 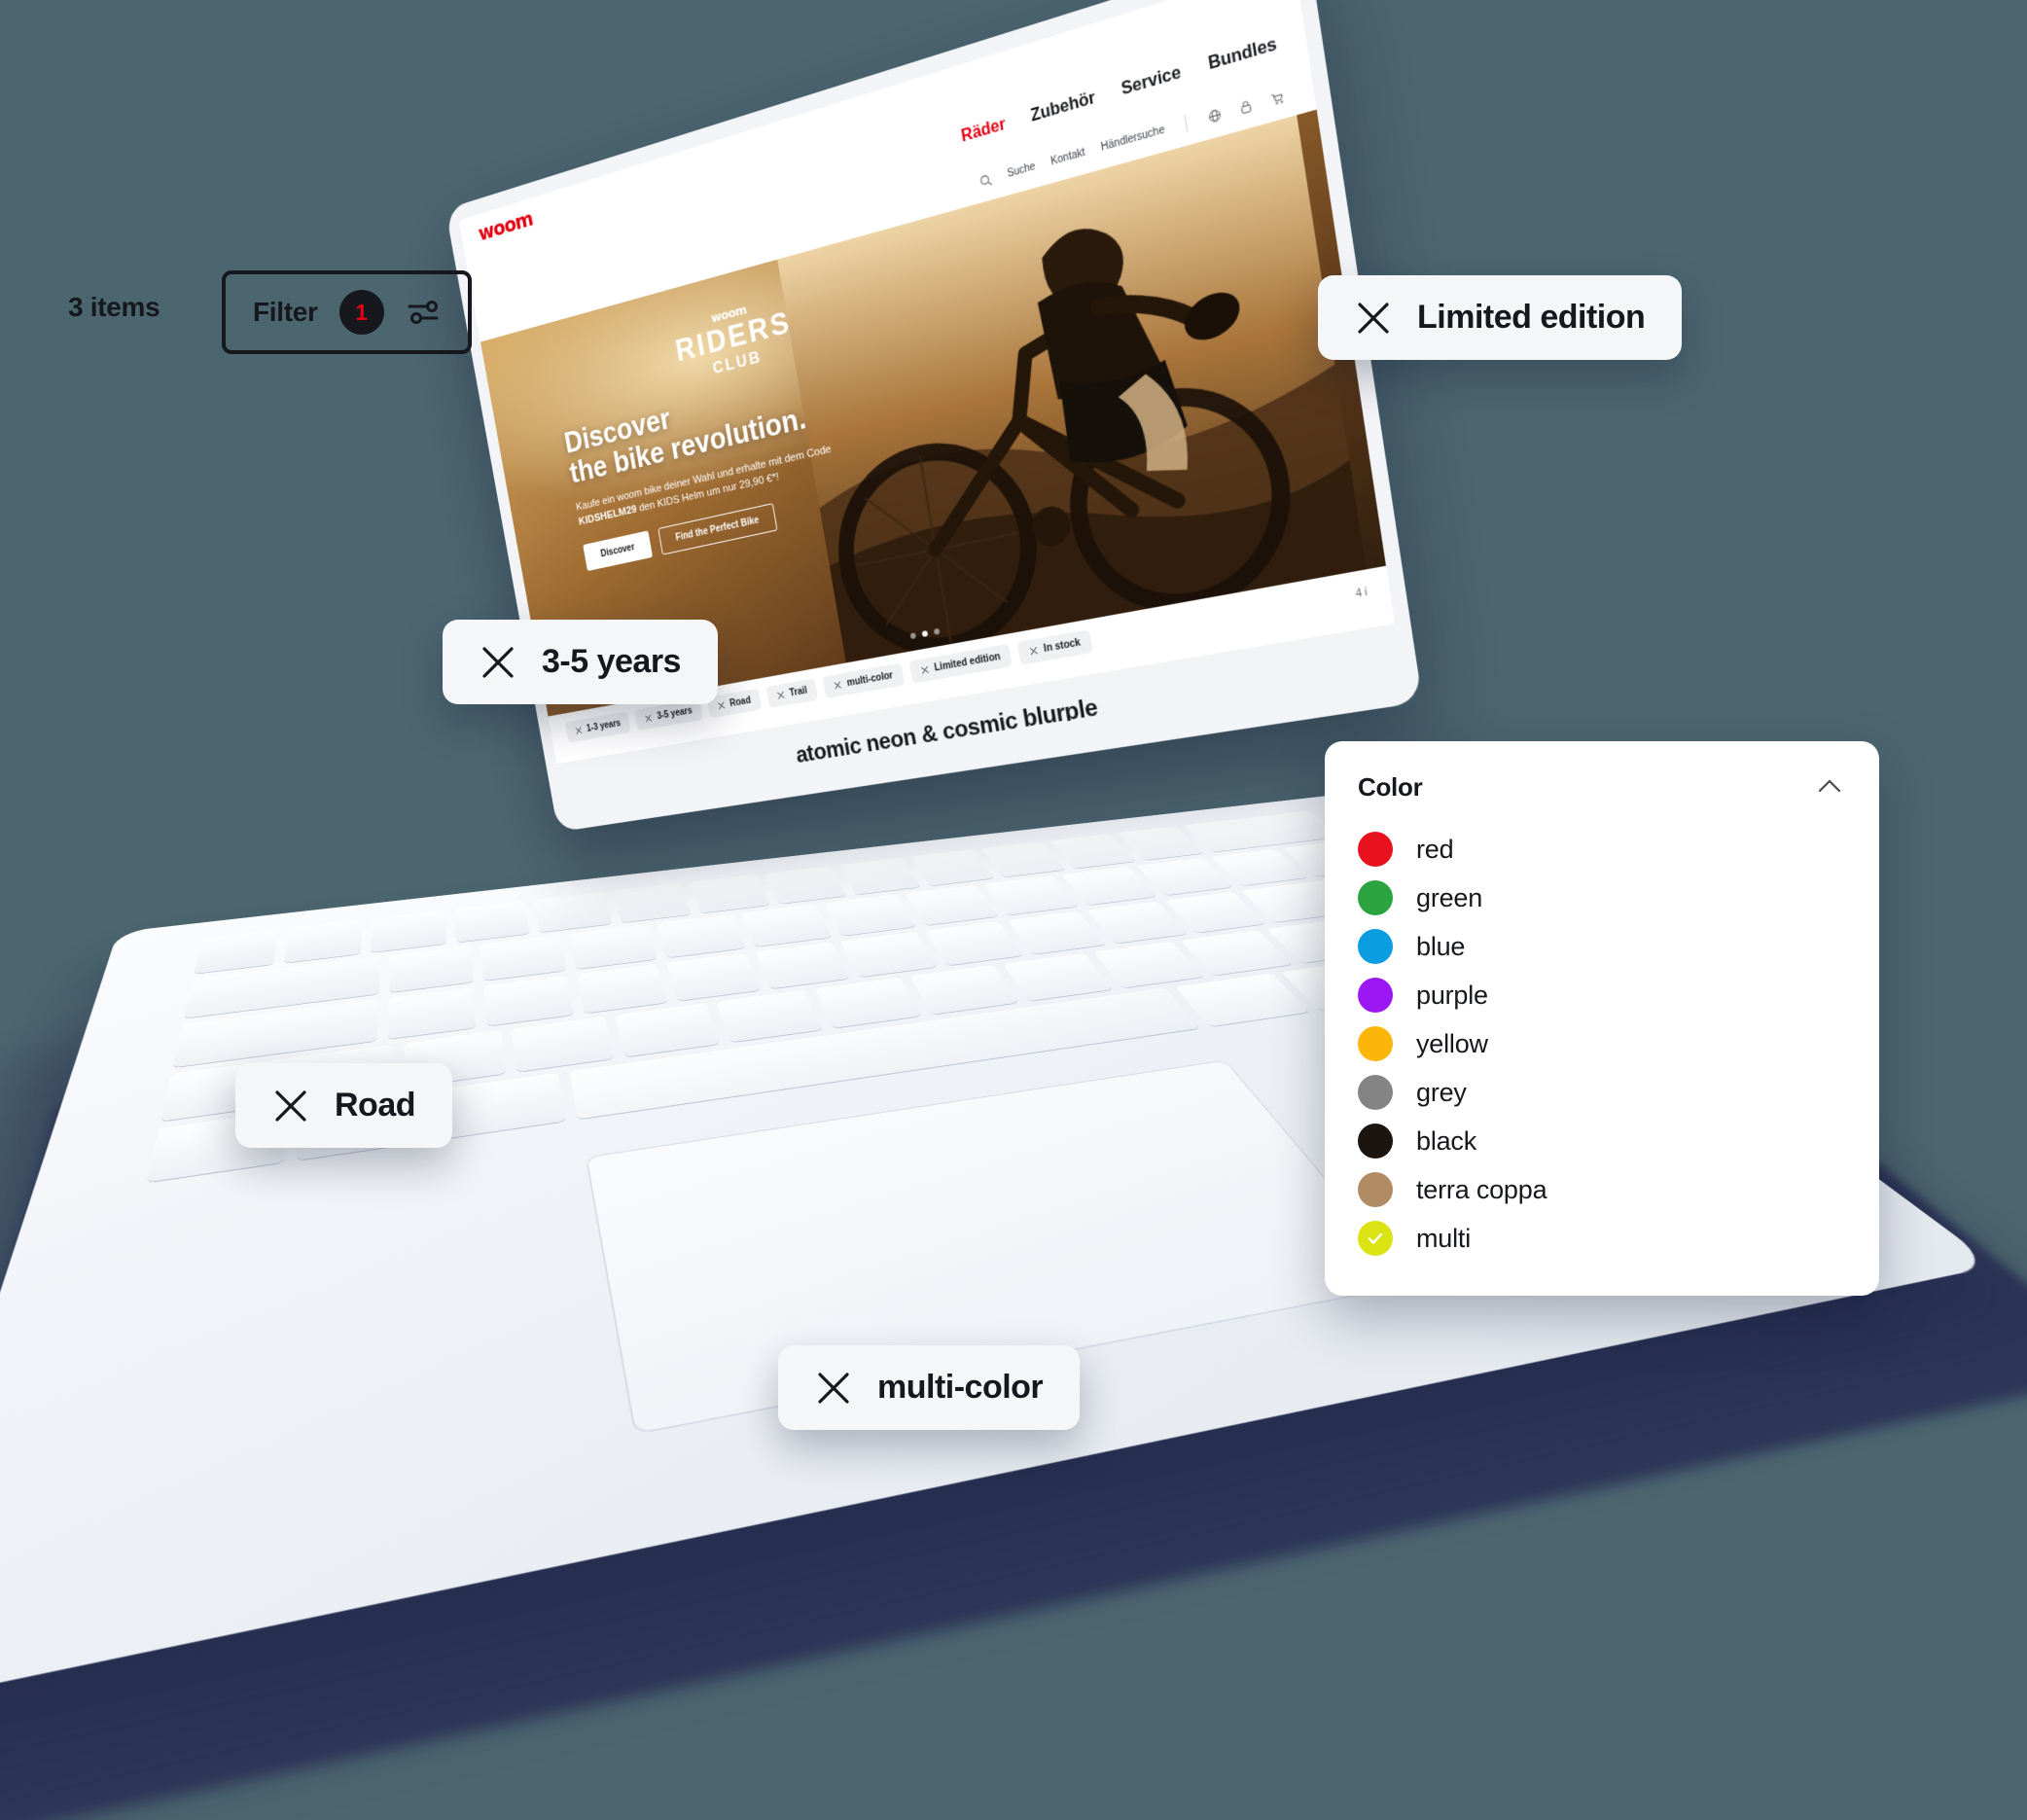 I want to click on color-option-label: yellow, so click(x=1452, y=1043).